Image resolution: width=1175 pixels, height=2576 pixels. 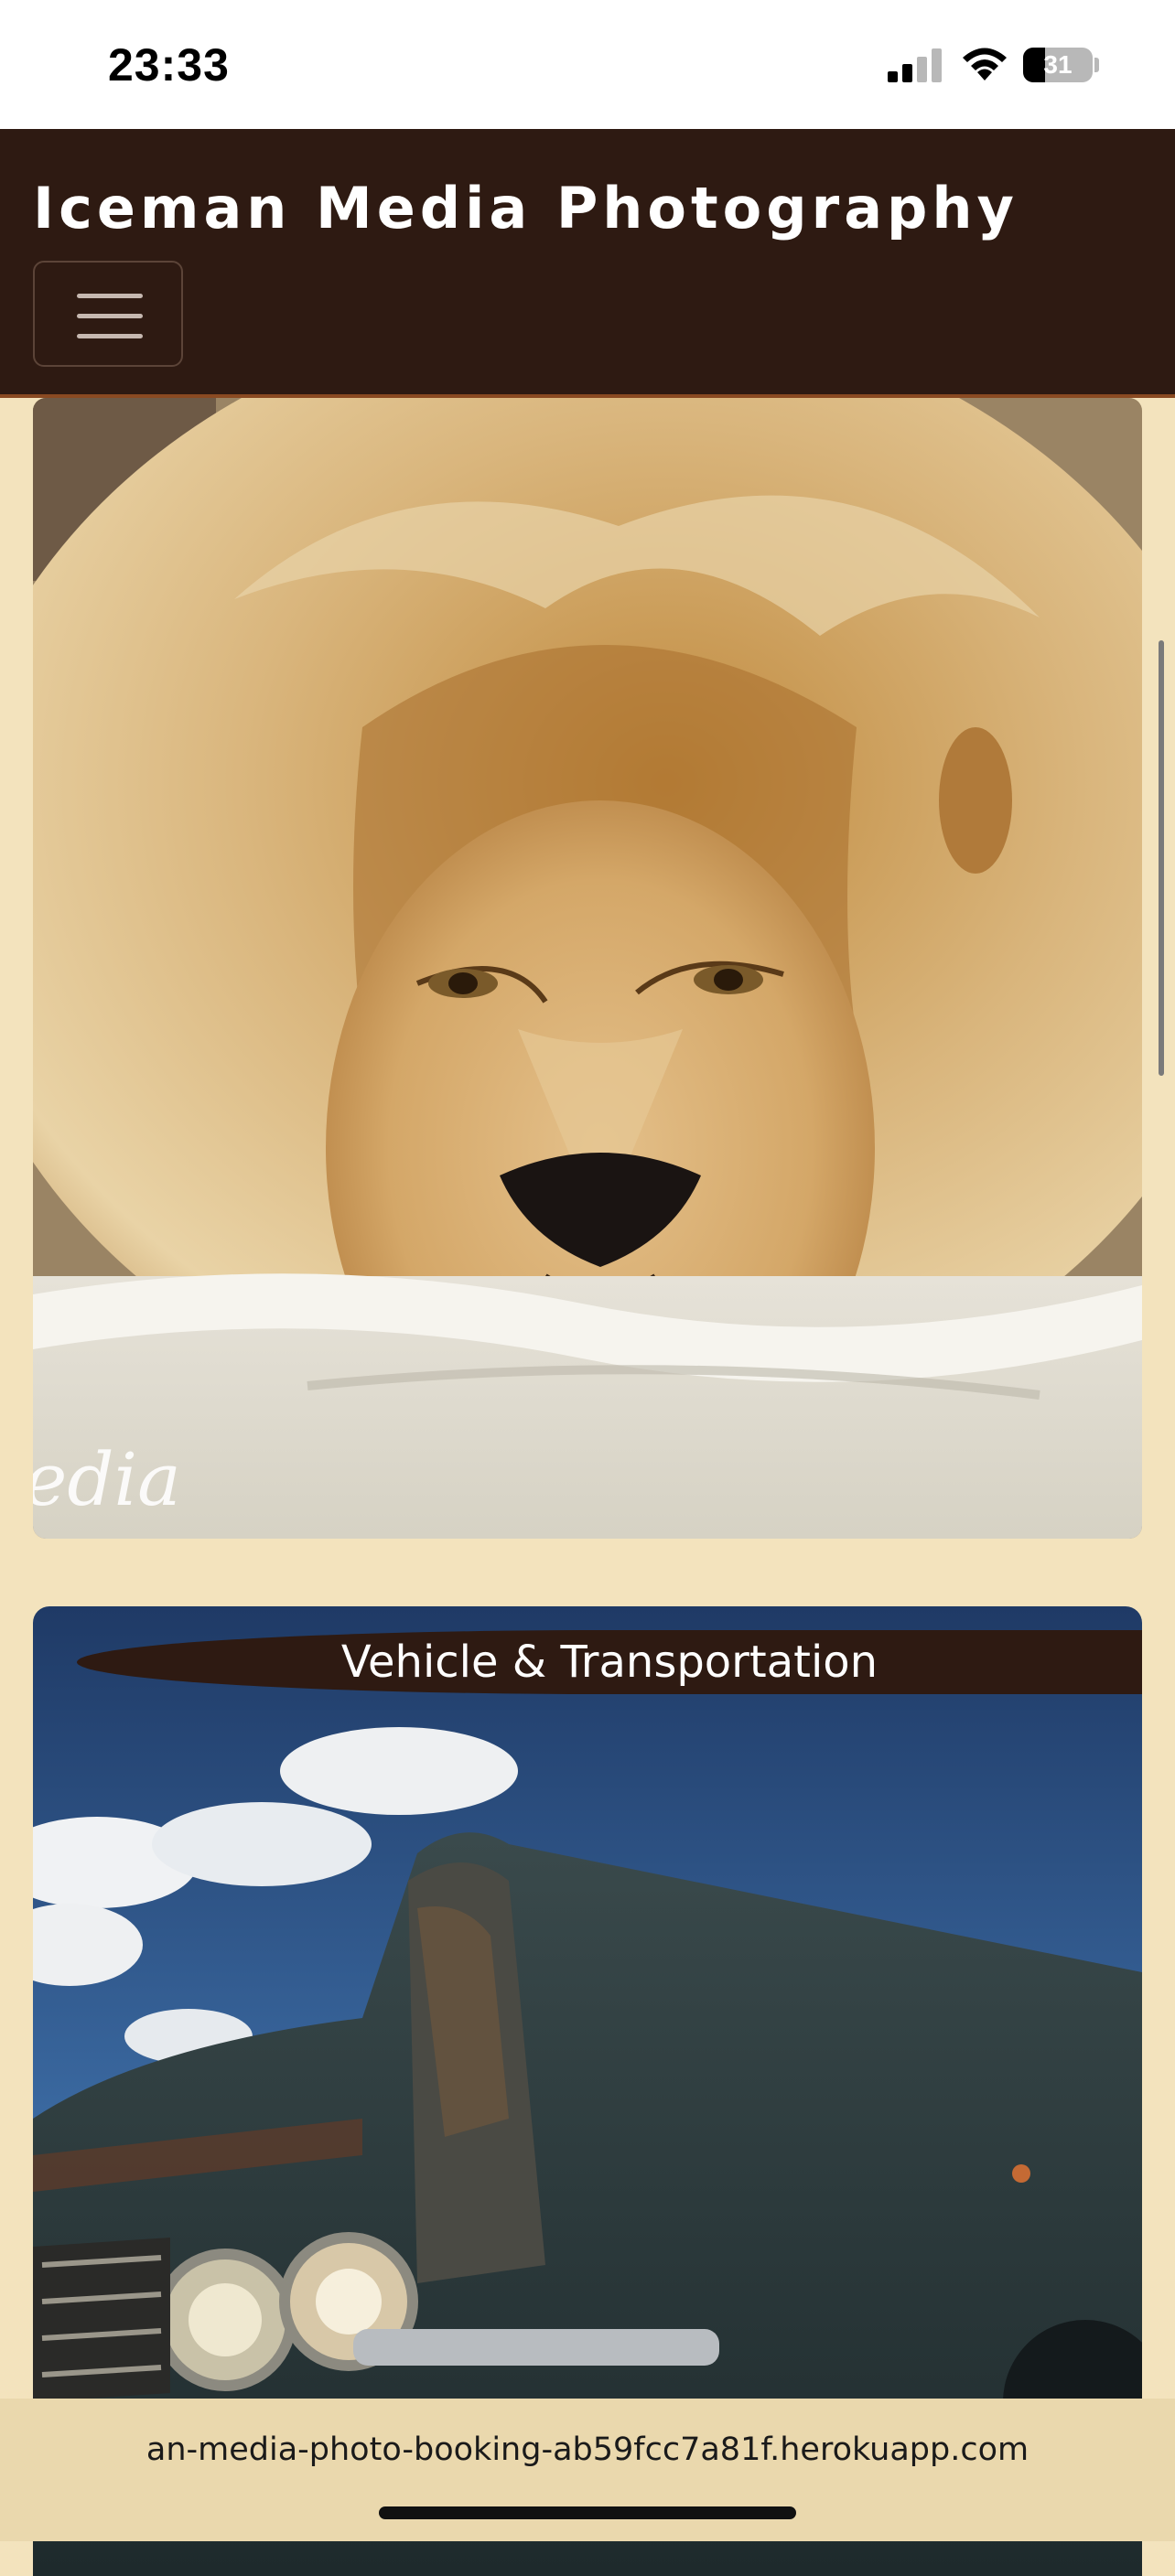 I want to click on wifi-icon, so click(x=985, y=64).